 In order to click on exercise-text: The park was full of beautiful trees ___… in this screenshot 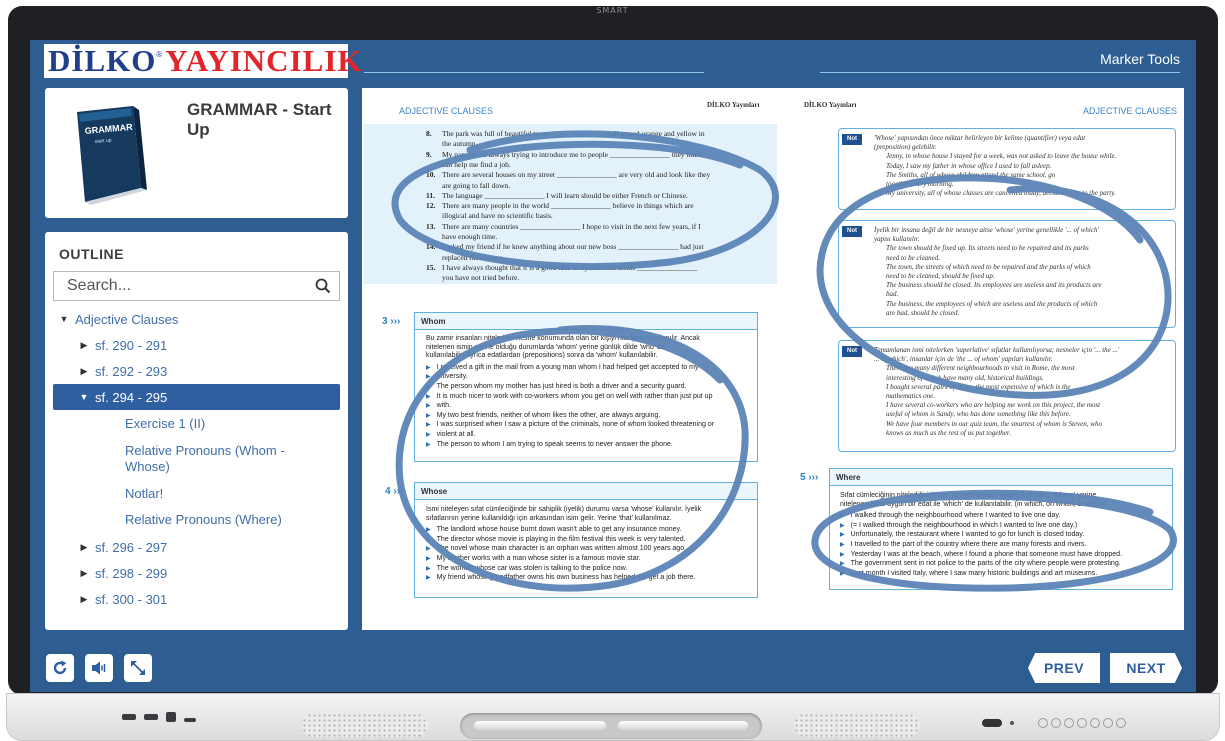, I will do `click(573, 133)`.